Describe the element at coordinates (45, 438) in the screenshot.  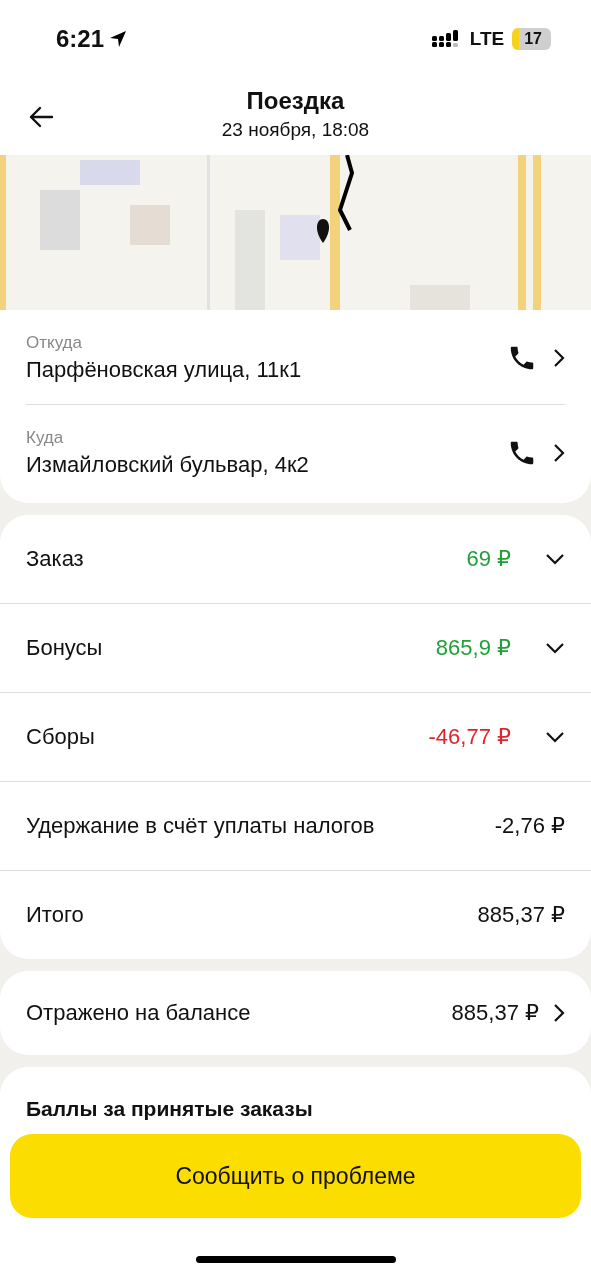
I see `address-label: Куда` at that location.